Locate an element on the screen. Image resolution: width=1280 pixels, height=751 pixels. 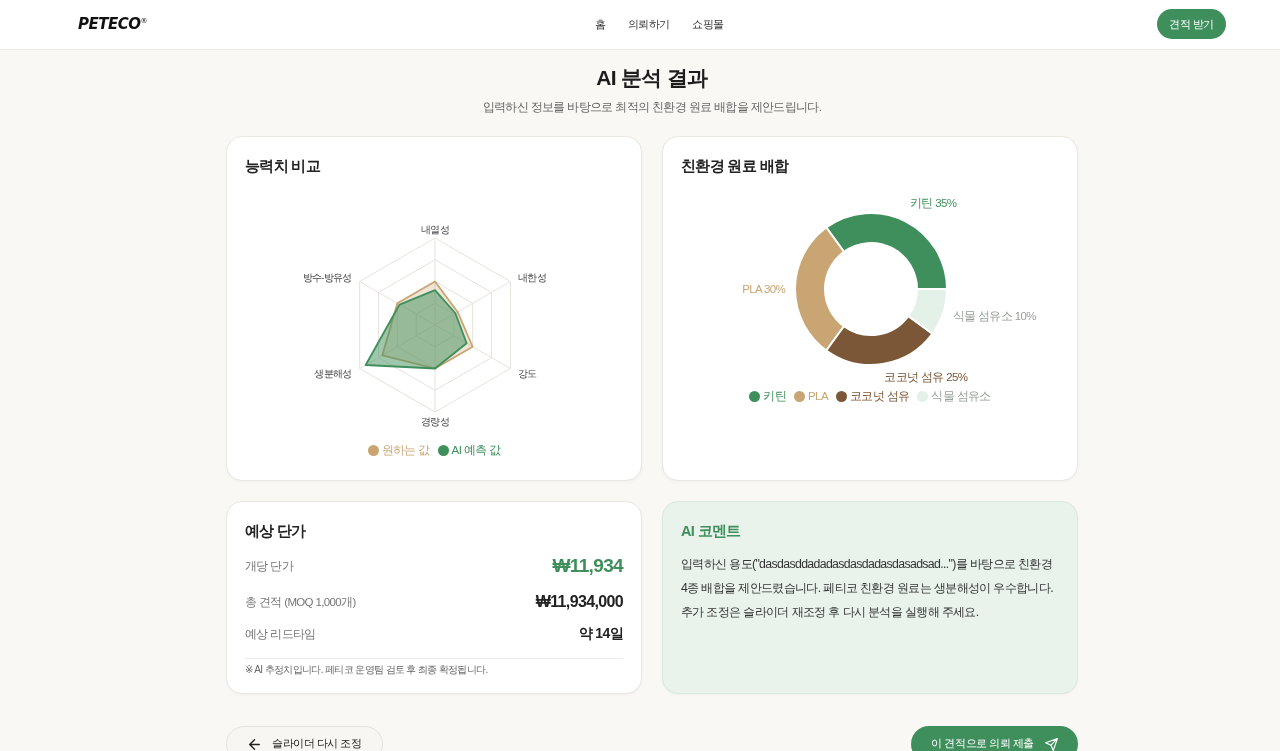
slice-label: 코코넛 섬유 25% is located at coordinates (926, 376).